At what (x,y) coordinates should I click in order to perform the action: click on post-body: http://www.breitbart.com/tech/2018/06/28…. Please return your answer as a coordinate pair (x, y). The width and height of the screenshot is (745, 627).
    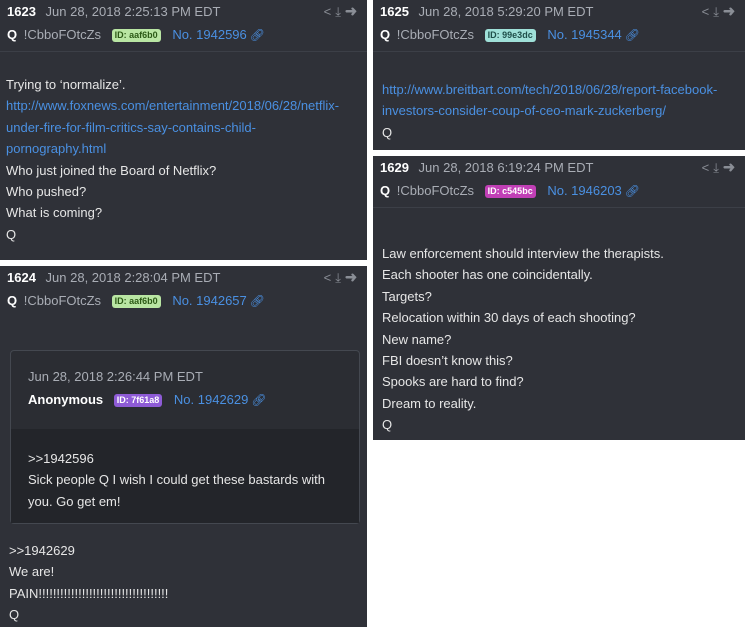
    Looking at the image, I should click on (559, 97).